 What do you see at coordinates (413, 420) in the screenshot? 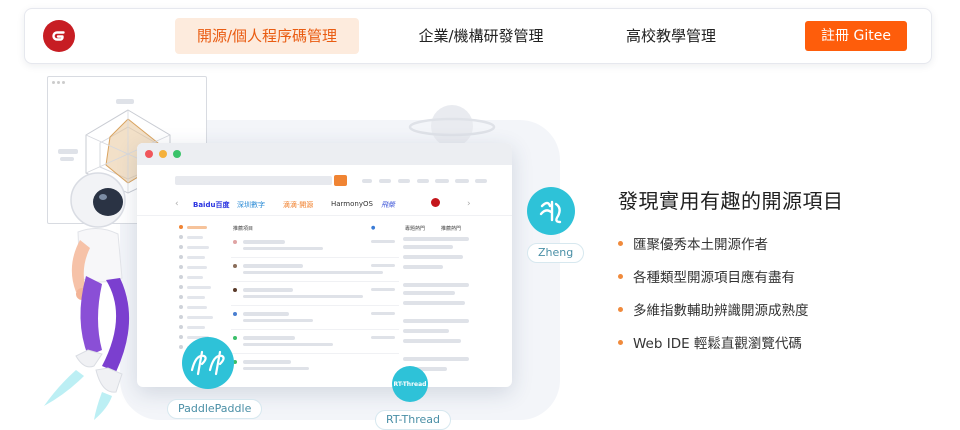
I see `rt-thread-tag: RT-Thread` at bounding box center [413, 420].